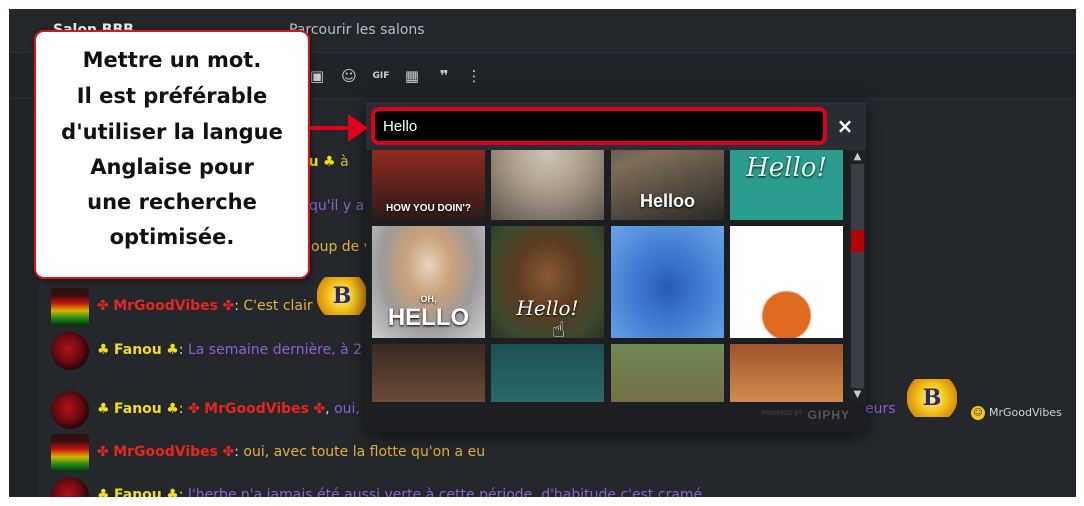 The width and height of the screenshot is (1084, 506). What do you see at coordinates (347, 409) in the screenshot?
I see `message-text: oui,` at bounding box center [347, 409].